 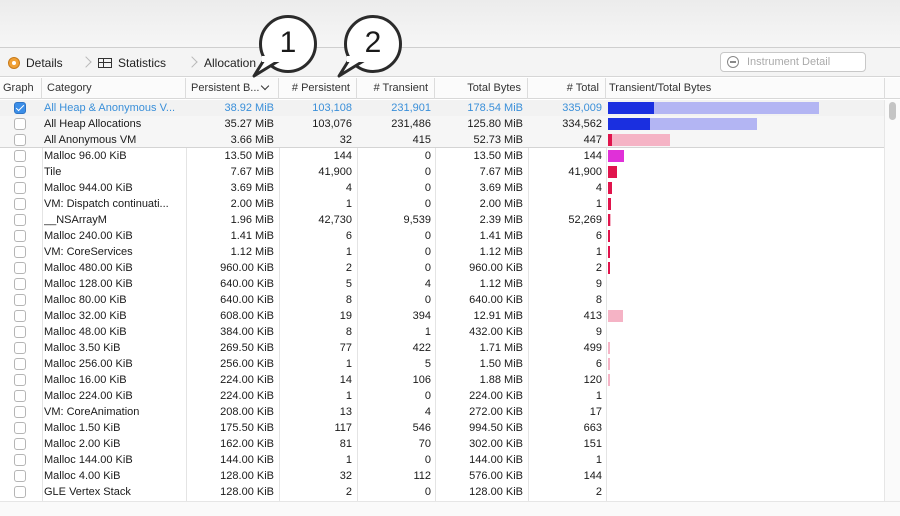 What do you see at coordinates (442, 236) in the screenshot?
I see `table-row: Malloc 240.00 KiB 1.41 MiB 6 0 1.41 MiB 6` at bounding box center [442, 236].